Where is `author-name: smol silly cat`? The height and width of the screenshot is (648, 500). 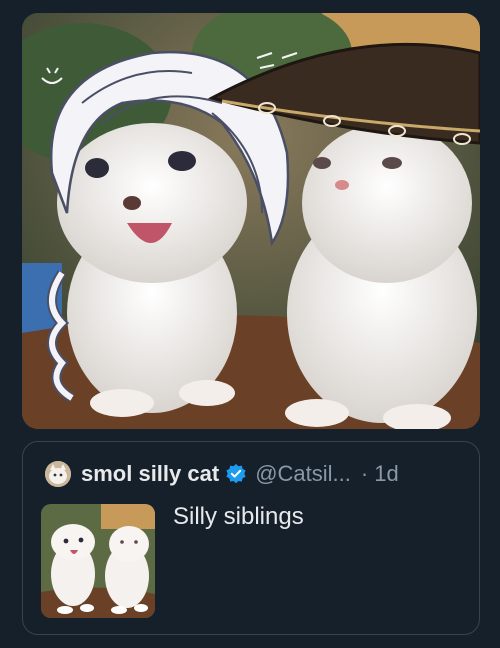
author-name: smol silly cat is located at coordinates (150, 474).